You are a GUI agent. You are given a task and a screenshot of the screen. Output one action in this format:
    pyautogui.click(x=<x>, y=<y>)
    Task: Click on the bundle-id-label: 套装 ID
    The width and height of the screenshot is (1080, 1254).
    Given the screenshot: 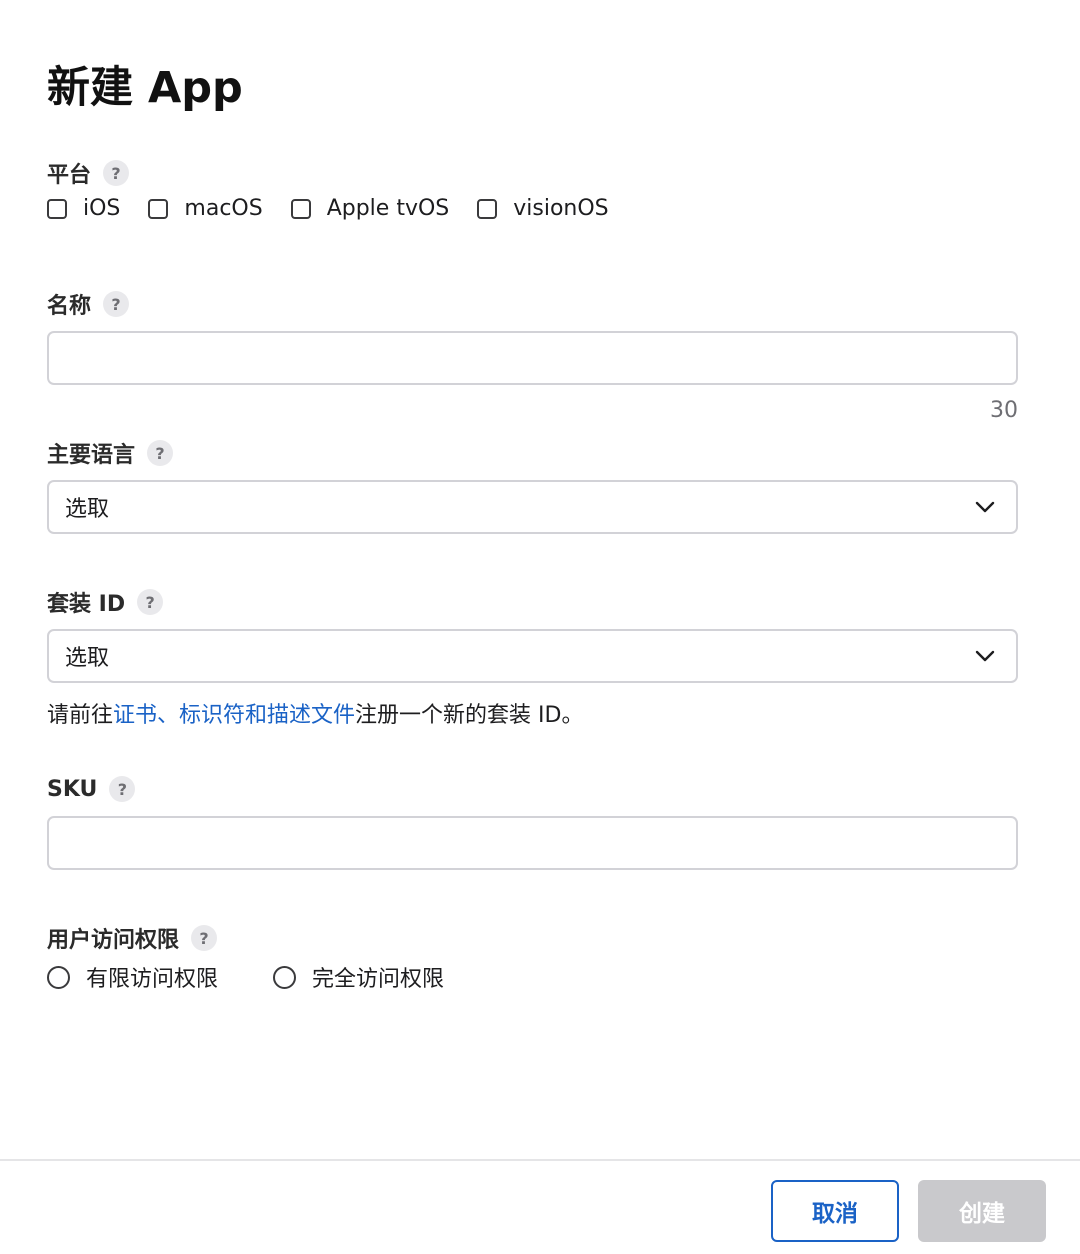 What is the action you would take?
    pyautogui.click(x=86, y=604)
    